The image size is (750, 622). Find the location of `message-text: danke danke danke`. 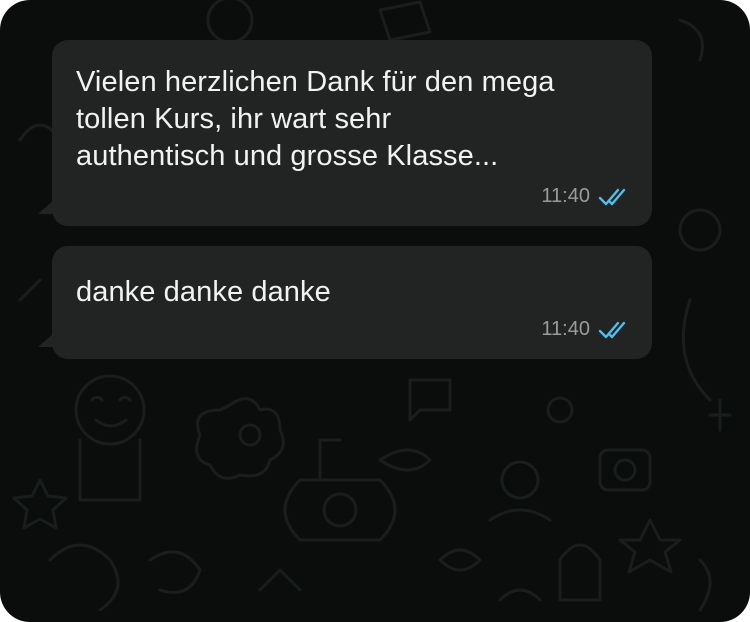

message-text: danke danke danke is located at coordinates (203, 292).